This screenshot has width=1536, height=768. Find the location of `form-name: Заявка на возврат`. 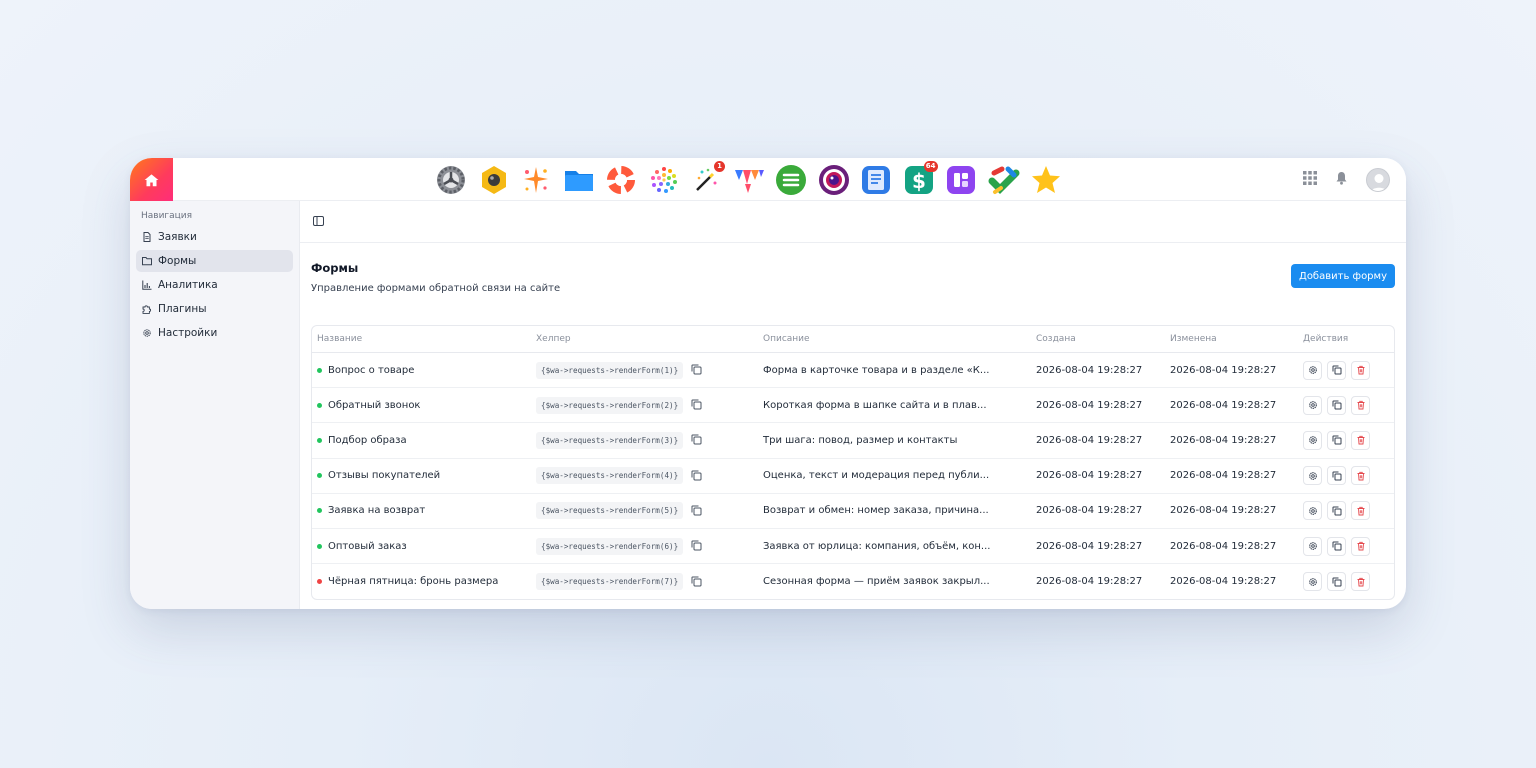

form-name: Заявка на возврат is located at coordinates (376, 510).